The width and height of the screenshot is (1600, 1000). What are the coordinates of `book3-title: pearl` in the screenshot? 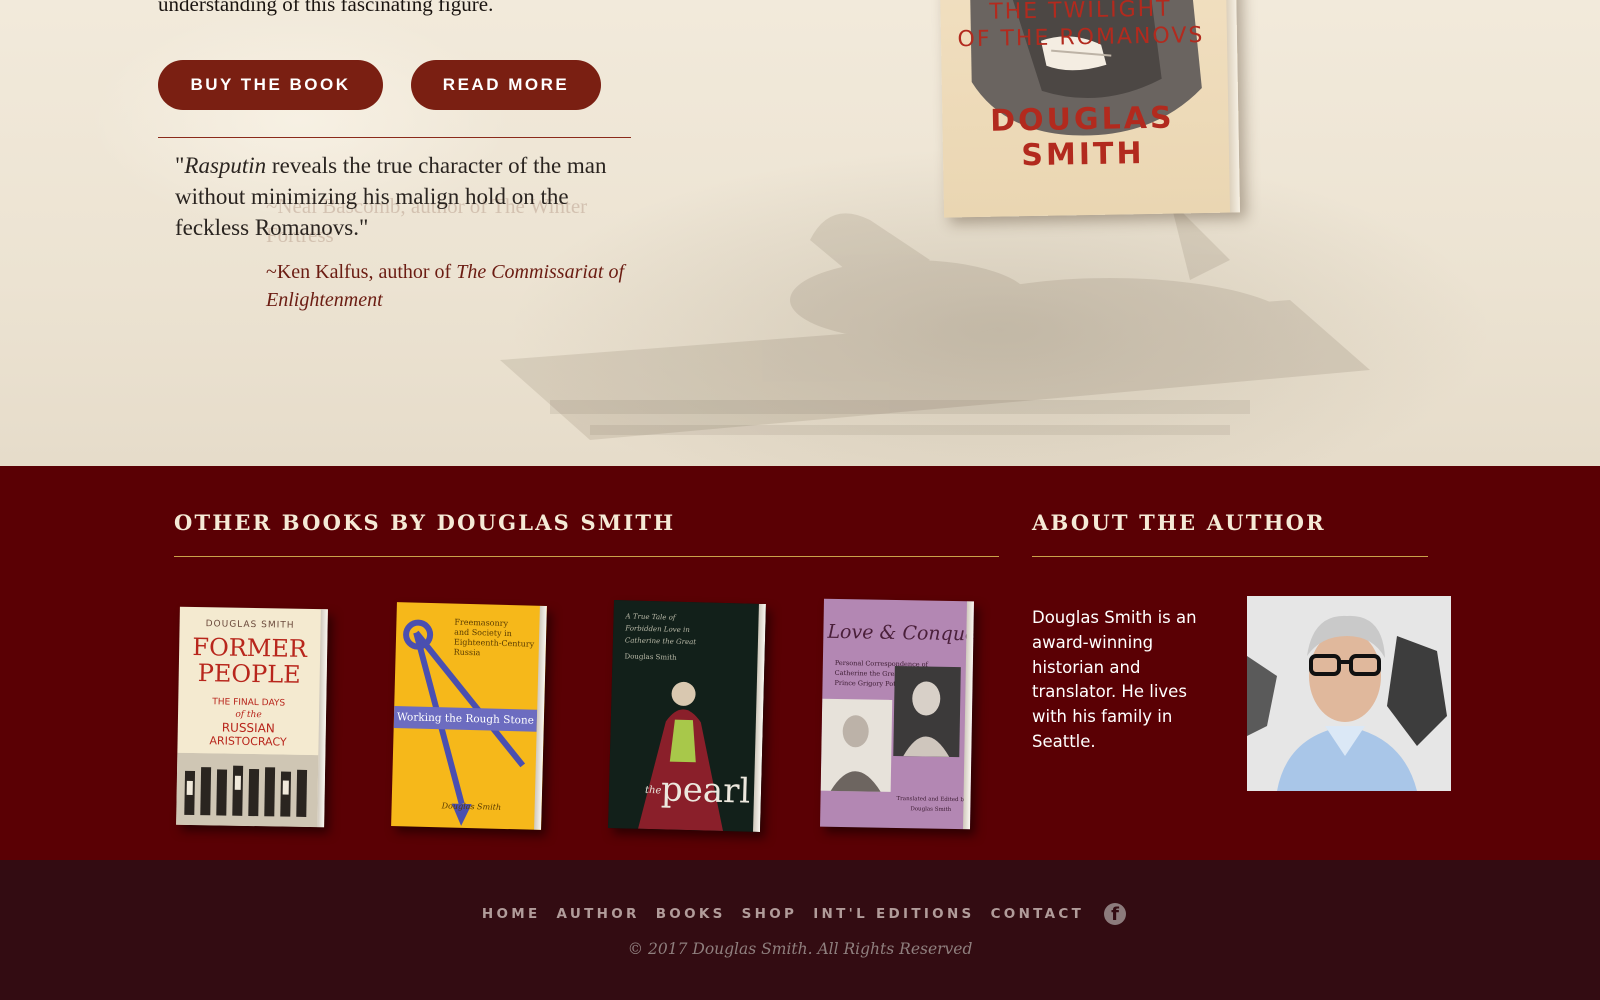 It's located at (705, 790).